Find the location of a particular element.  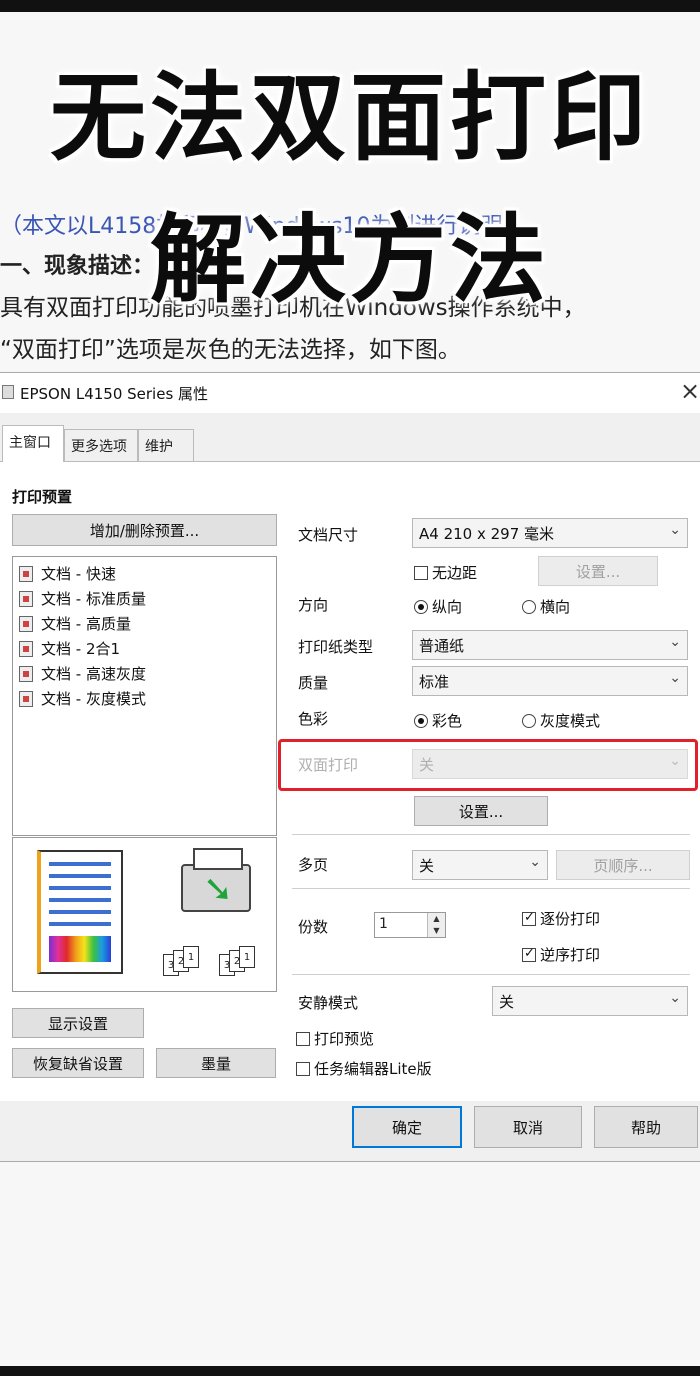

duplex-value: 关 is located at coordinates (427, 765).